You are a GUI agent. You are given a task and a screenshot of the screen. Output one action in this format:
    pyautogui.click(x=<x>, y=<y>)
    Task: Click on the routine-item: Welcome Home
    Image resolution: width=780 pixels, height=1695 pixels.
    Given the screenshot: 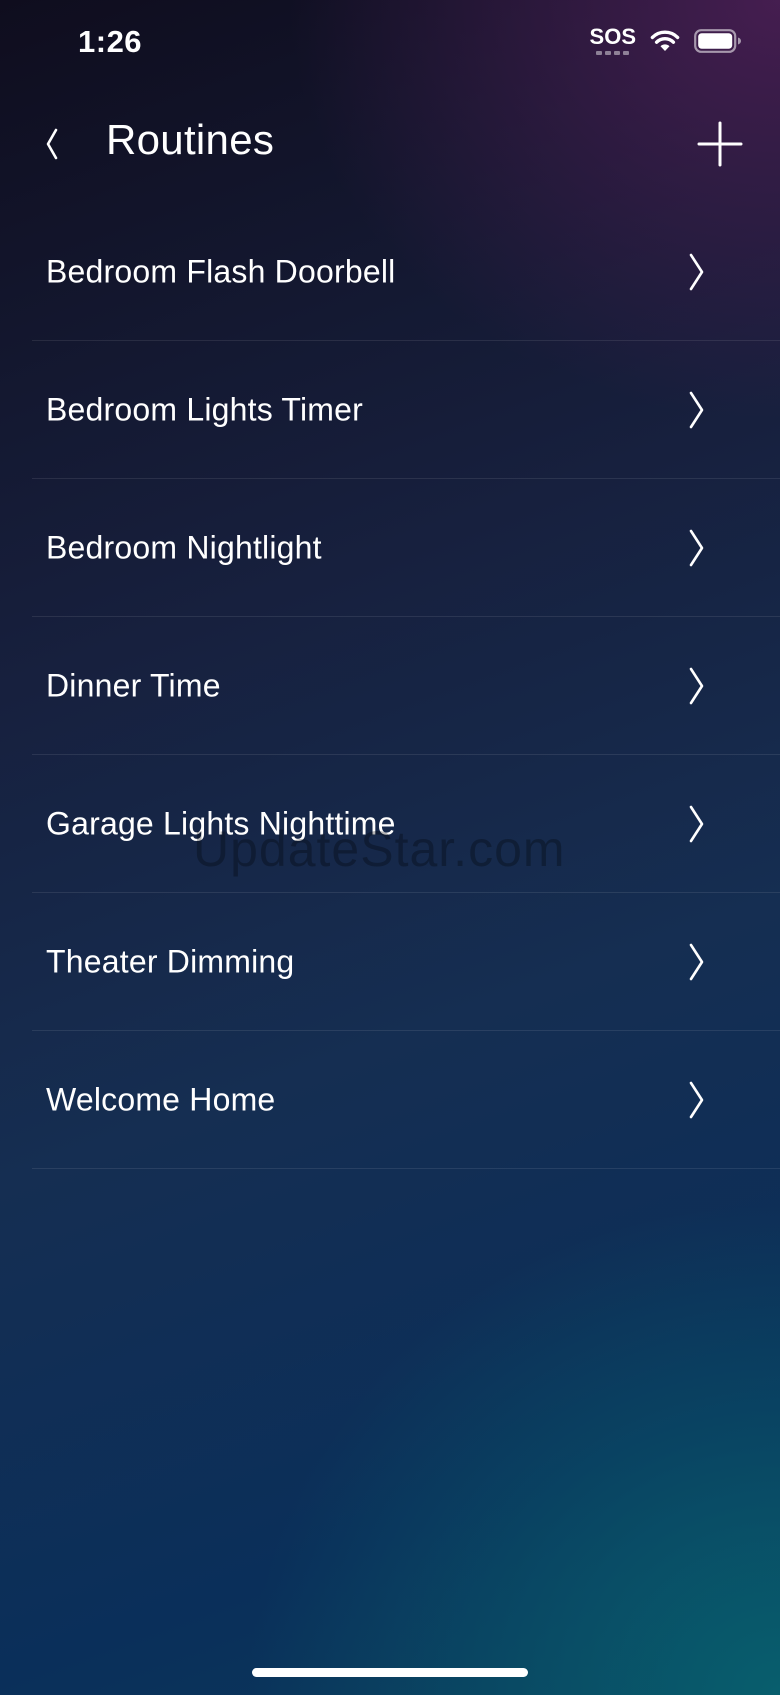 What is the action you would take?
    pyautogui.click(x=406, y=1100)
    